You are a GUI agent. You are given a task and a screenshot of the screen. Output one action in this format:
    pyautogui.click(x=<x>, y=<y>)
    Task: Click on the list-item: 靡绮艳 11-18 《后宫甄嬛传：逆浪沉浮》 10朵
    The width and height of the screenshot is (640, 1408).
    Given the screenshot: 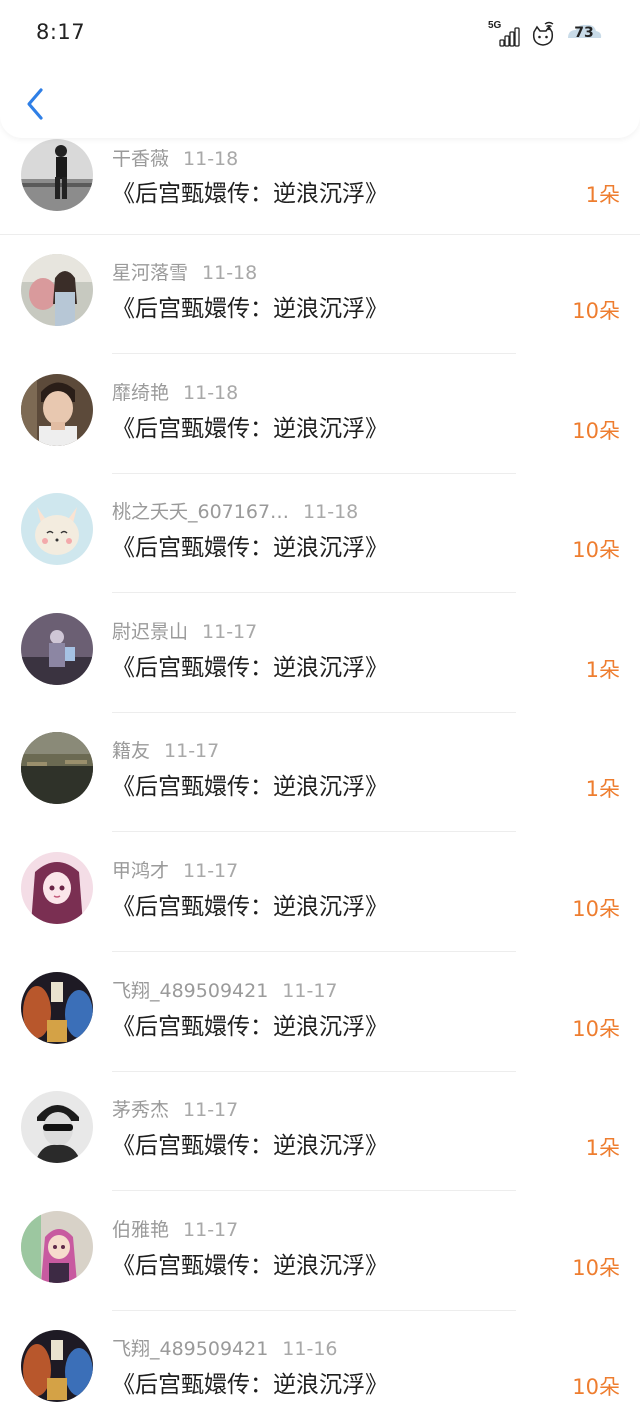 What is the action you would take?
    pyautogui.click(x=320, y=416)
    